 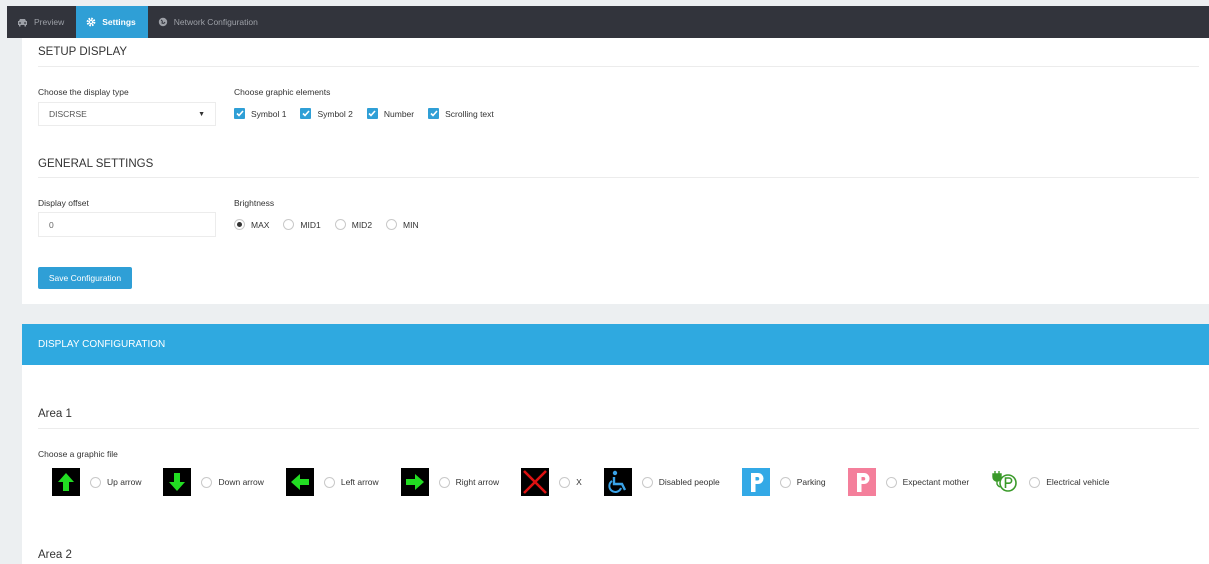 What do you see at coordinates (119, 22) in the screenshot?
I see `tab-settings-label: Settings` at bounding box center [119, 22].